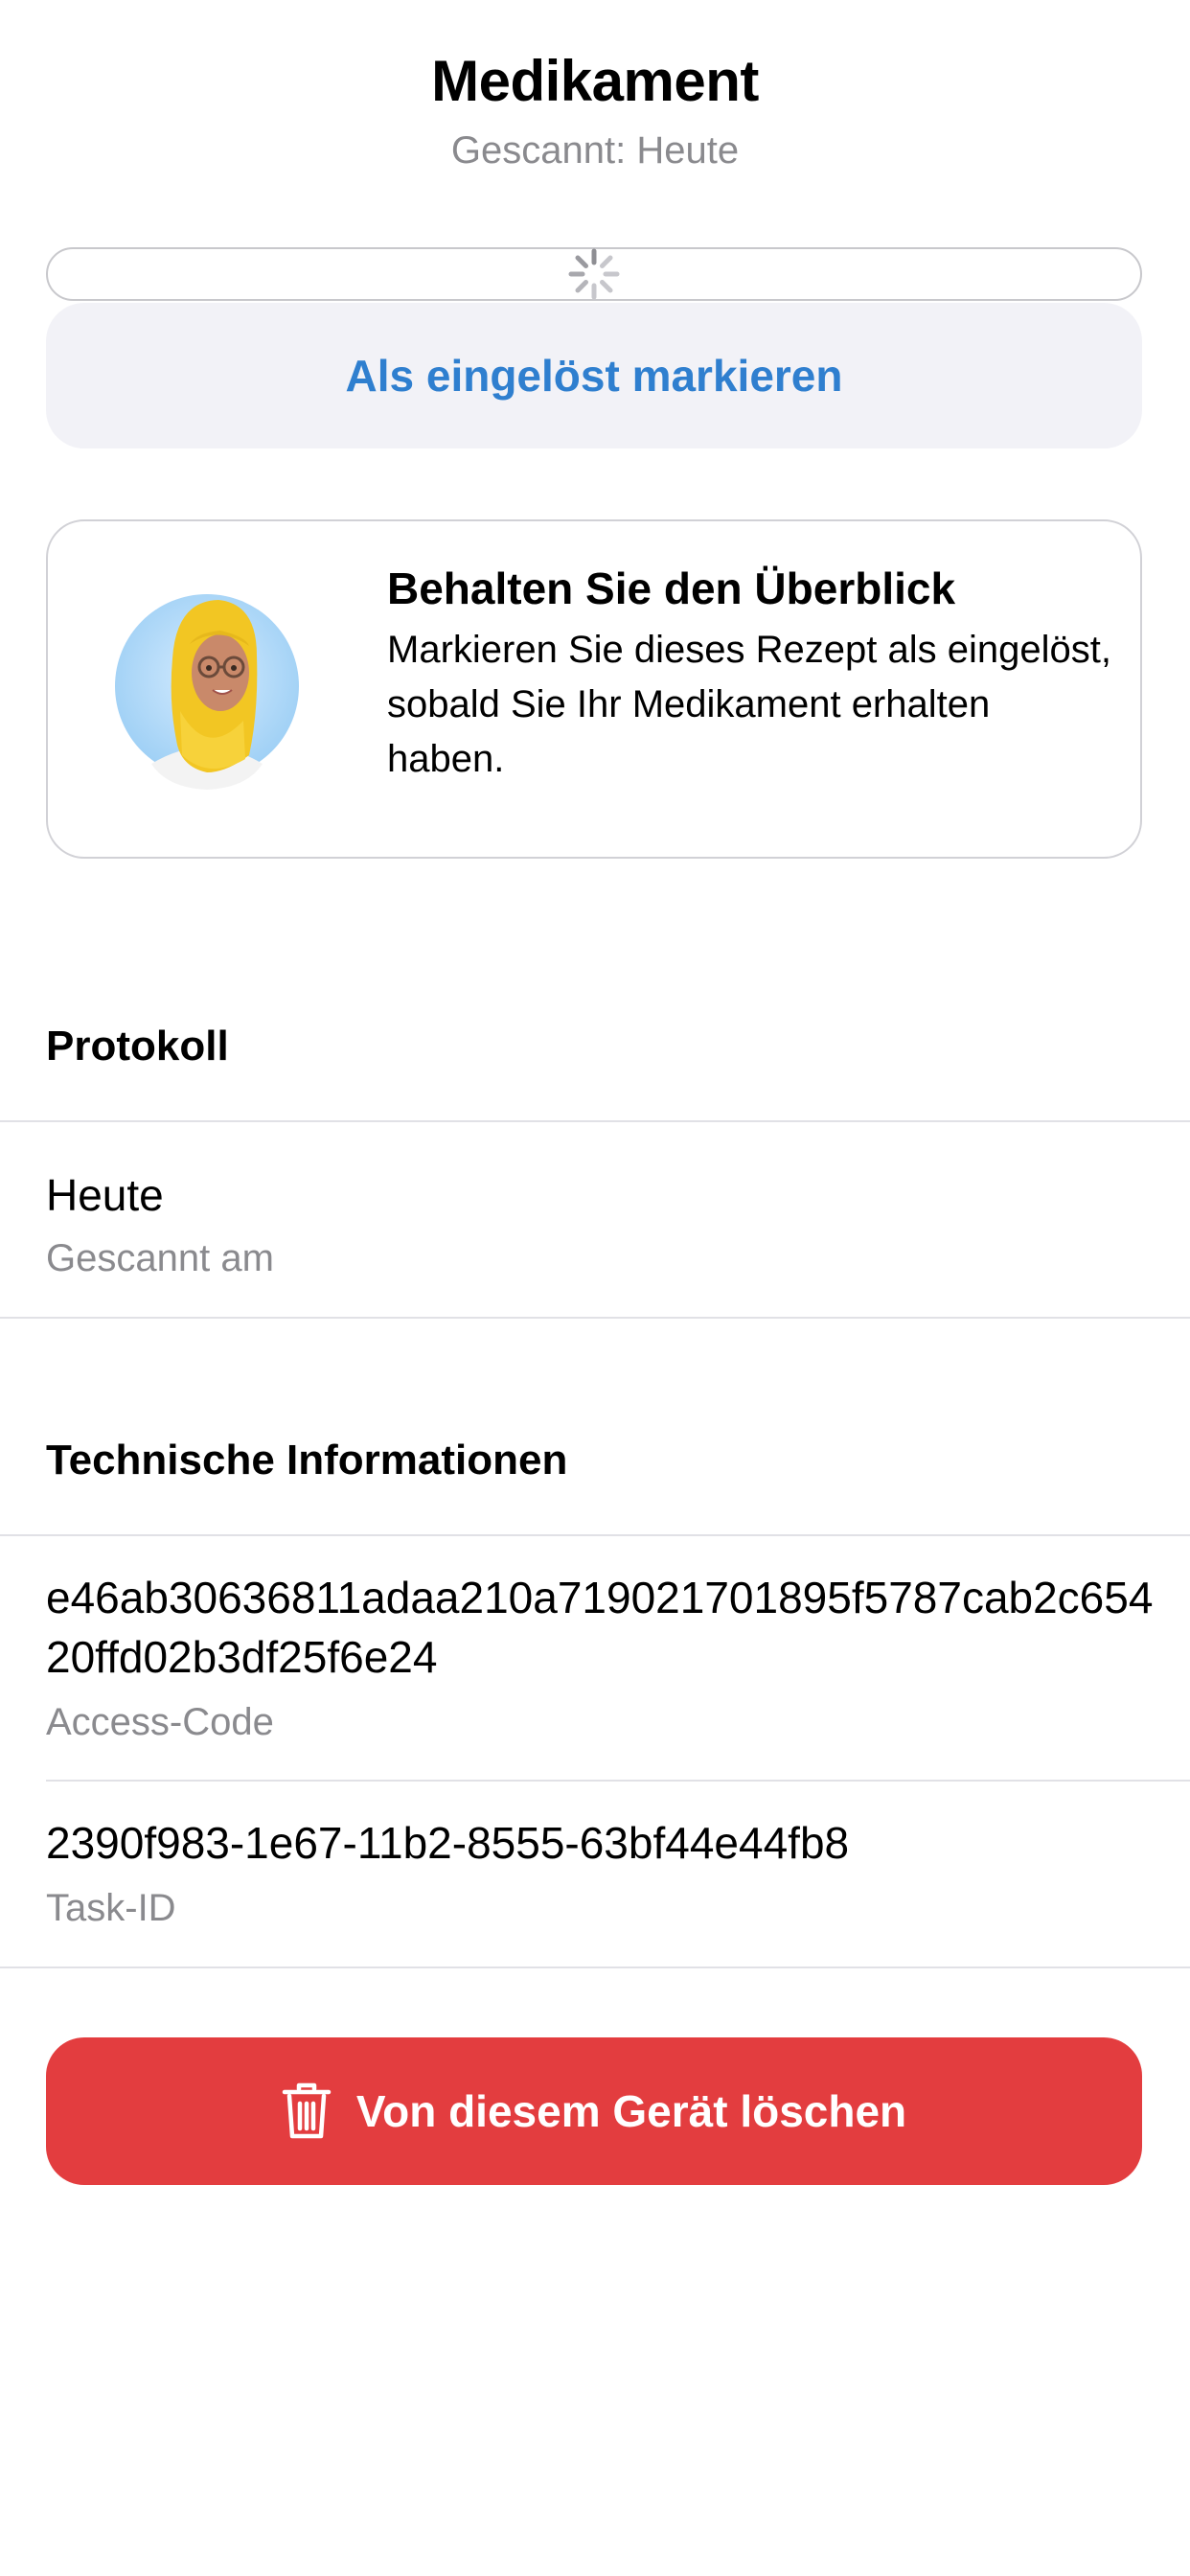  Describe the element at coordinates (111, 1908) in the screenshot. I see `task-id-label: Task-ID` at that location.